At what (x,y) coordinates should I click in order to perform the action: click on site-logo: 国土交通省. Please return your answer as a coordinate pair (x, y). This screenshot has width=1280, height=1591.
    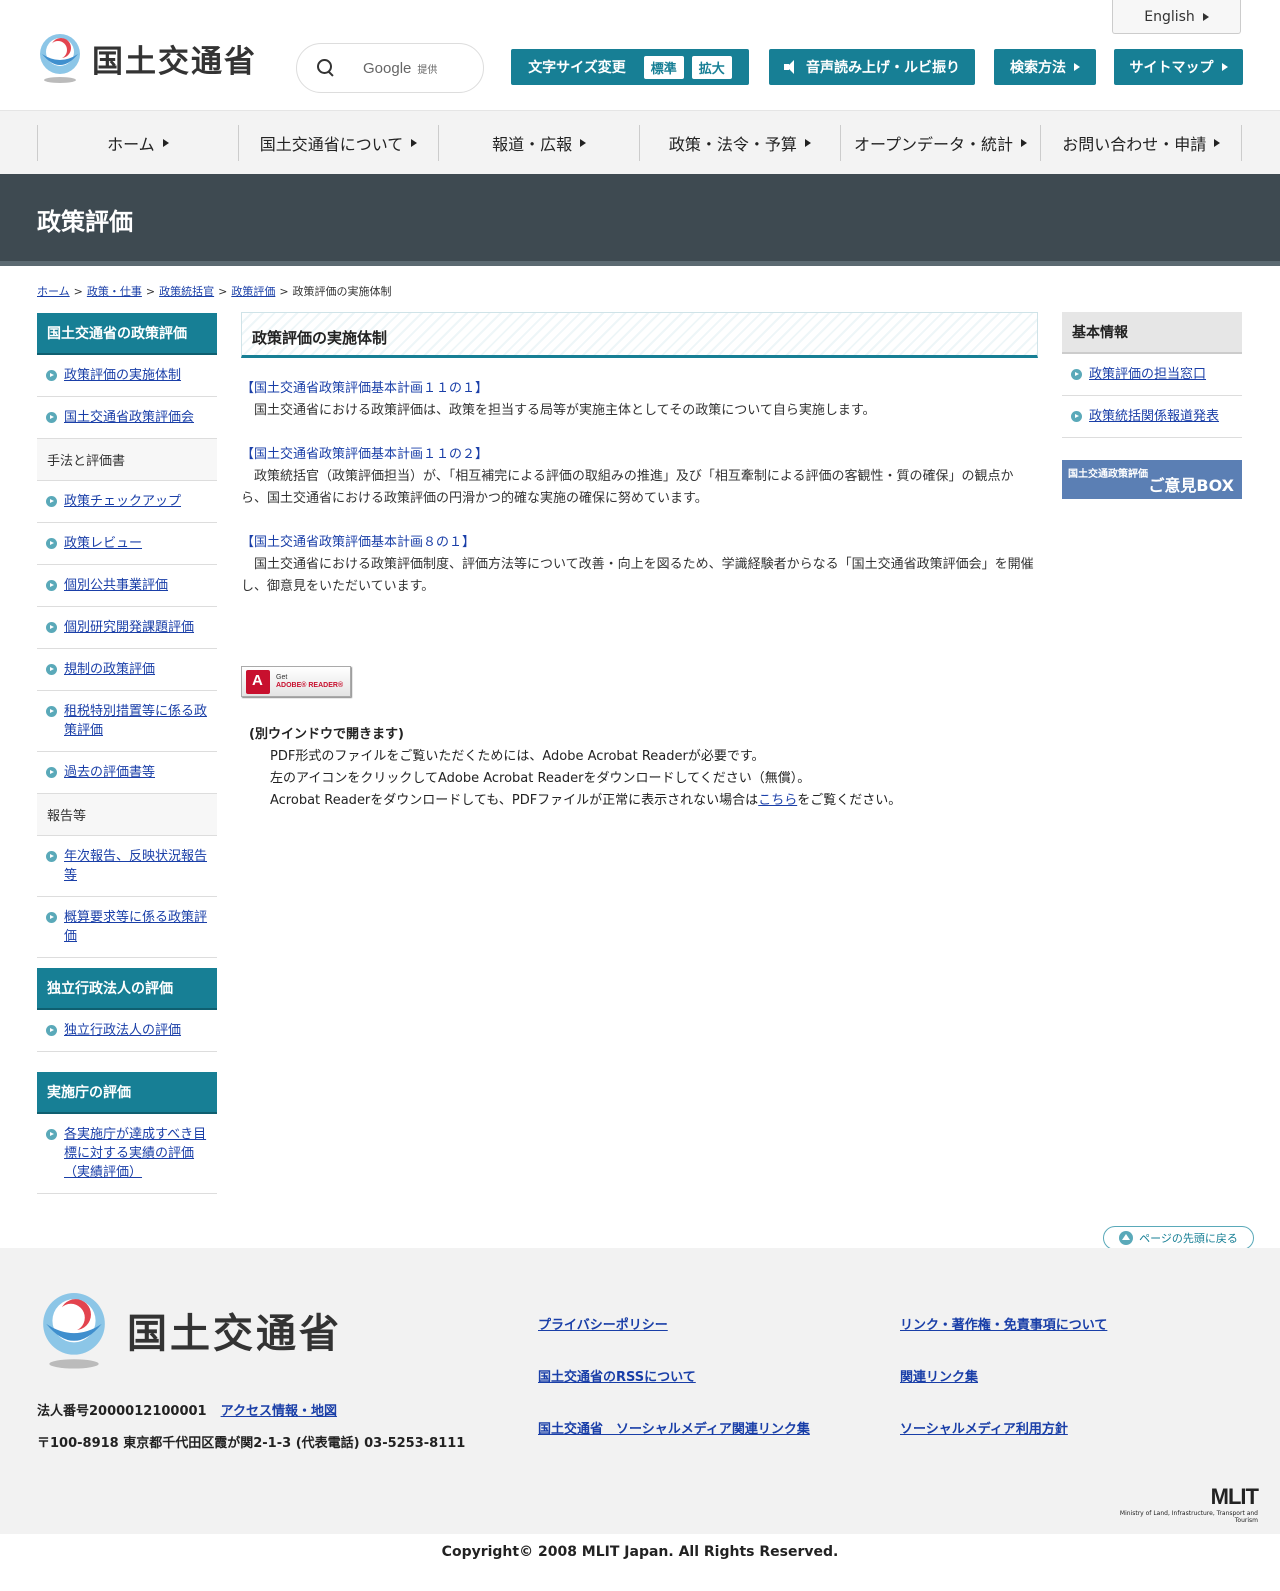
    Looking at the image, I should click on (146, 58).